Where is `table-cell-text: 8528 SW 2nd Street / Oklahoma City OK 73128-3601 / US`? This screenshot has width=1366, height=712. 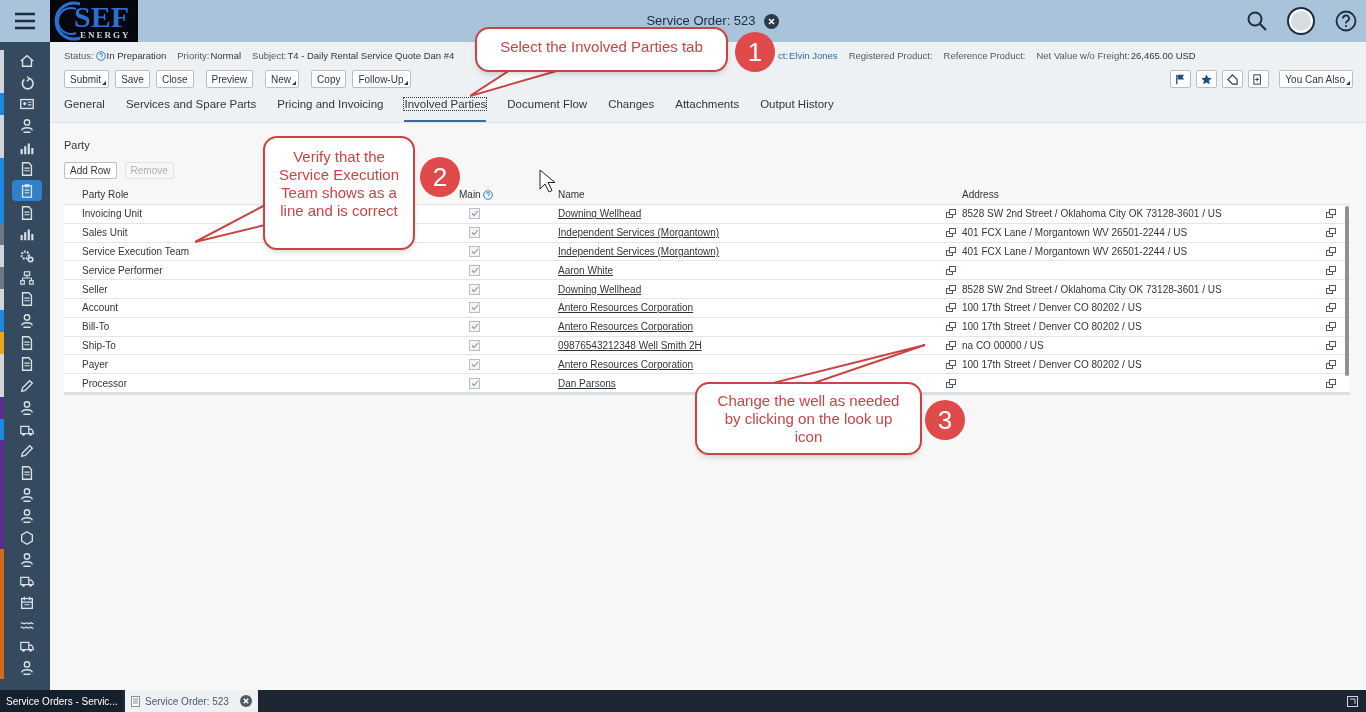
table-cell-text: 8528 SW 2nd Street / Oklahoma City OK 73128-3601 / US is located at coordinates (1092, 214).